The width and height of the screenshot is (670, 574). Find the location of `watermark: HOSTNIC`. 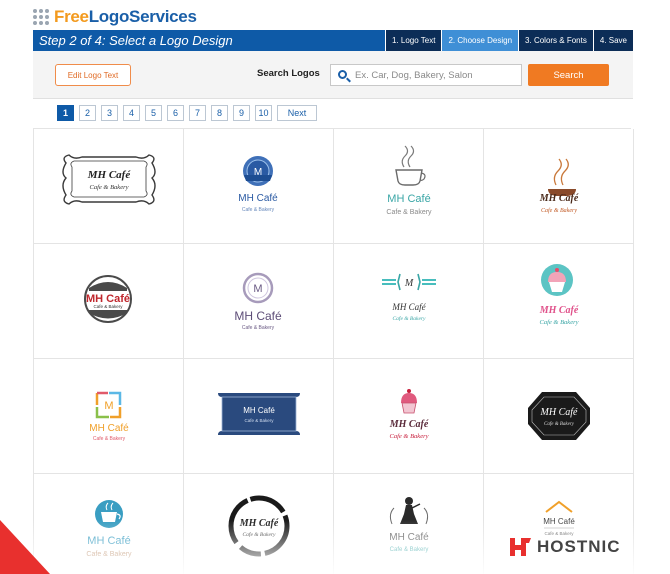

watermark: HOSTNIC is located at coordinates (564, 547).